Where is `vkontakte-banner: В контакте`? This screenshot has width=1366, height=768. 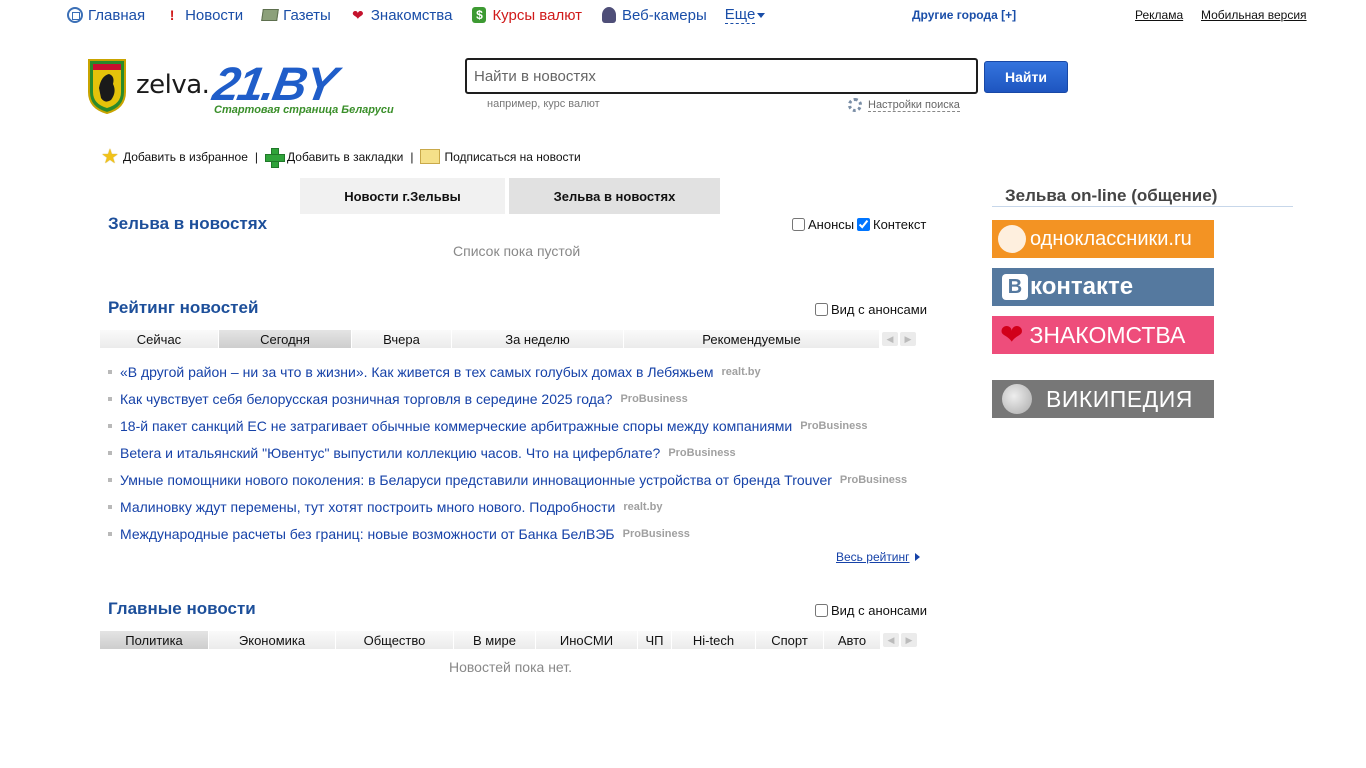 vkontakte-banner: В контакте is located at coordinates (1103, 287).